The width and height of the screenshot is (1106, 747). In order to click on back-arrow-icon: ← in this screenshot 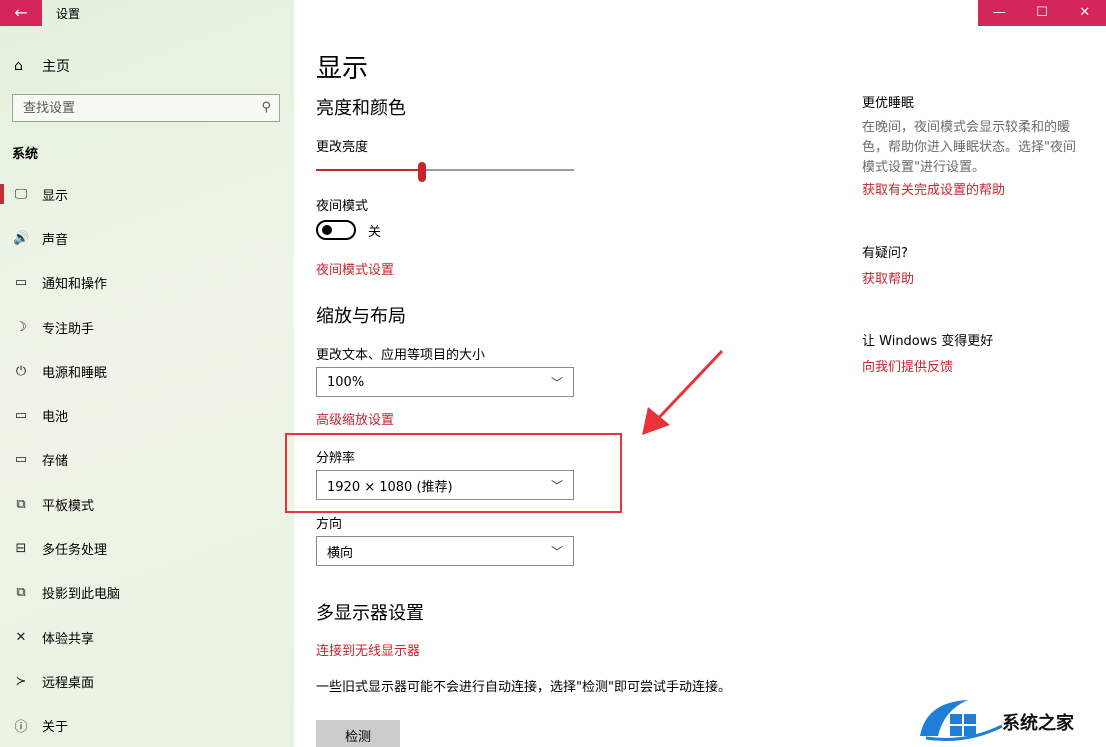, I will do `click(21, 12)`.